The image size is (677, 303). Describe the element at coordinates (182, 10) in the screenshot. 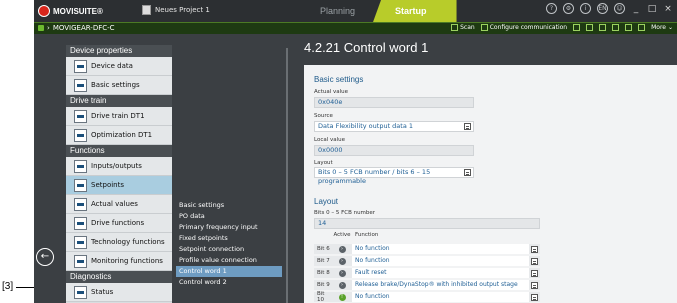

I see `project-name: Neues Project 1` at that location.